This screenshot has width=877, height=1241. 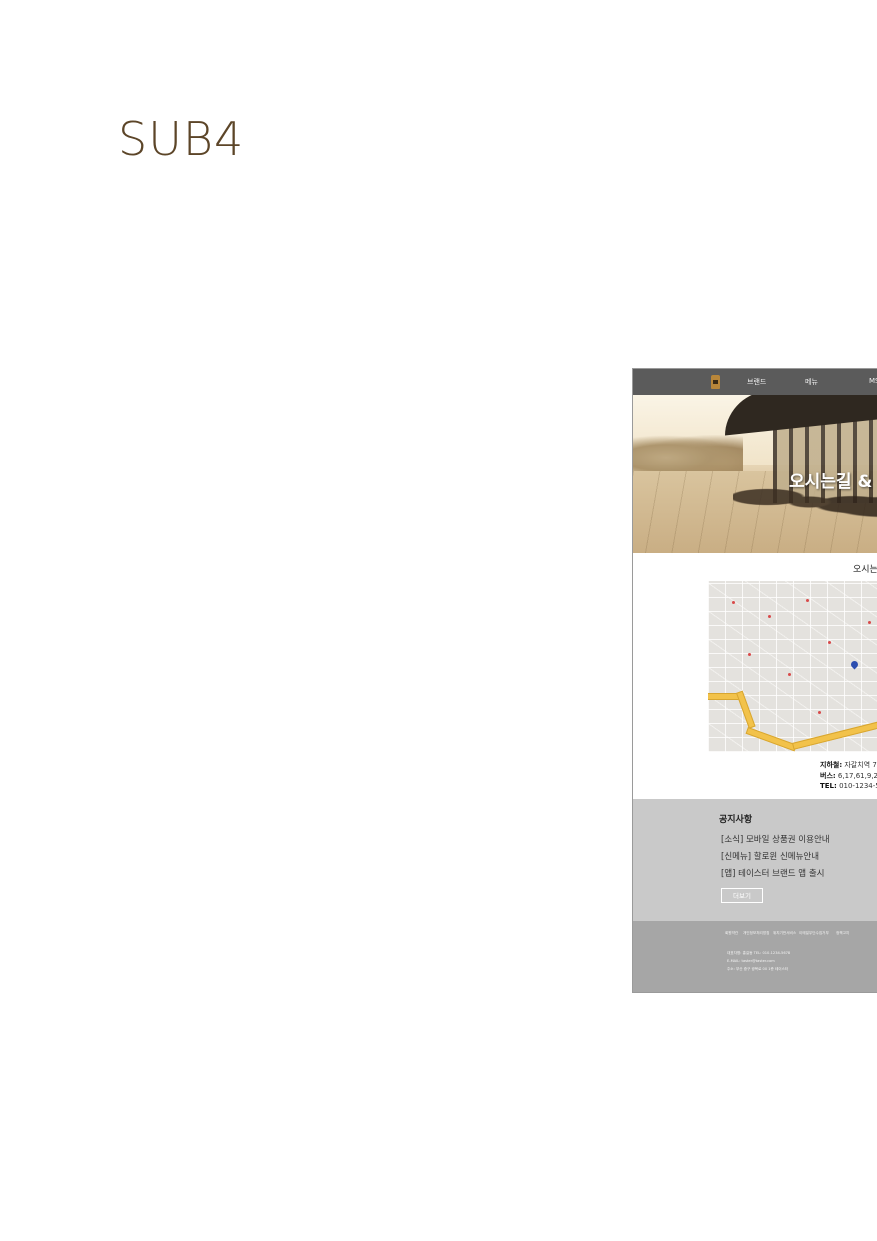 I want to click on footer-link: 이메일무단수집거부, so click(x=814, y=933).